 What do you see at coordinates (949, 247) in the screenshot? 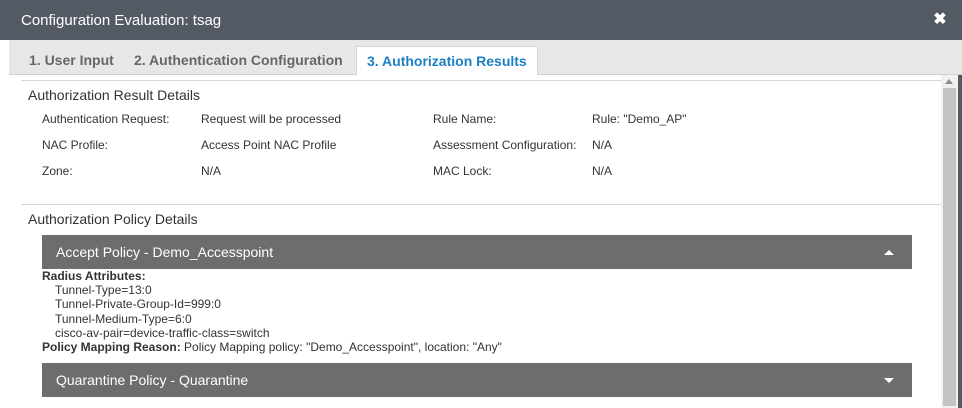
I see `scroll-thumb` at bounding box center [949, 247].